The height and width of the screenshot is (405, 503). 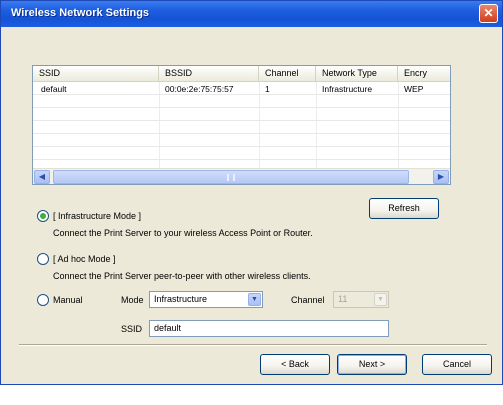 What do you see at coordinates (372, 364) in the screenshot?
I see `next-button: Next >` at bounding box center [372, 364].